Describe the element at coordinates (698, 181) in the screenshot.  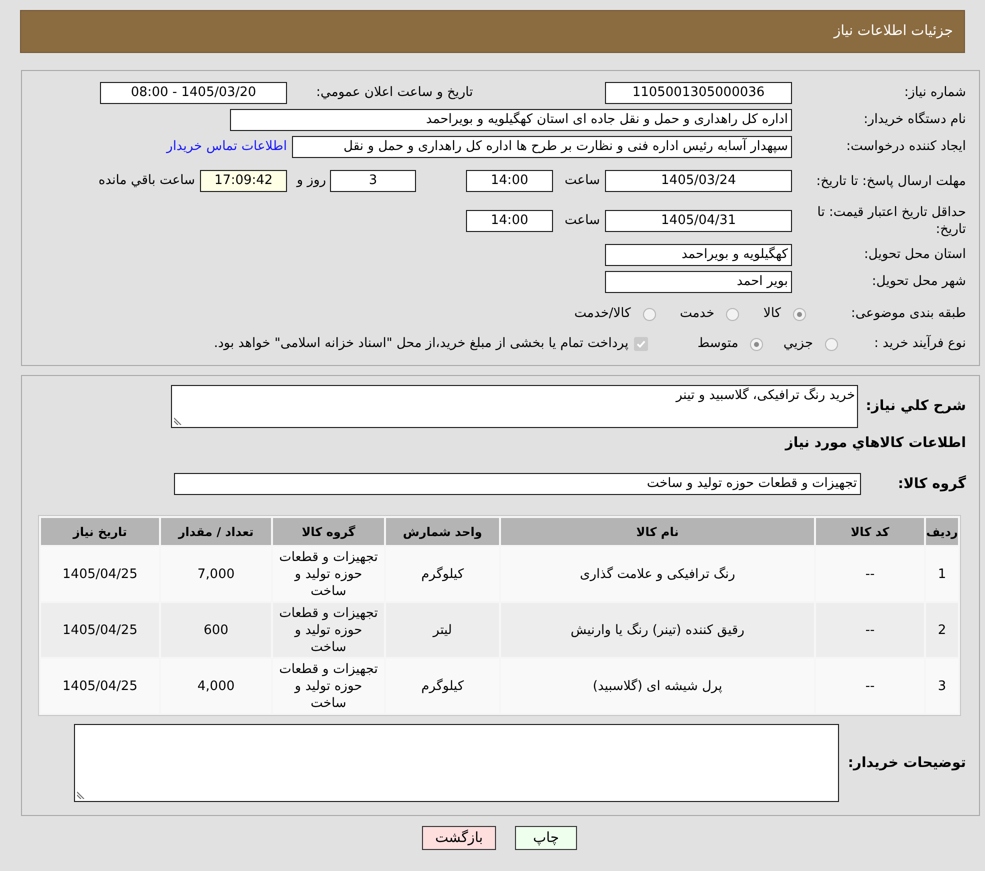
I see `deadline-date-field: 1405/03/24` at that location.